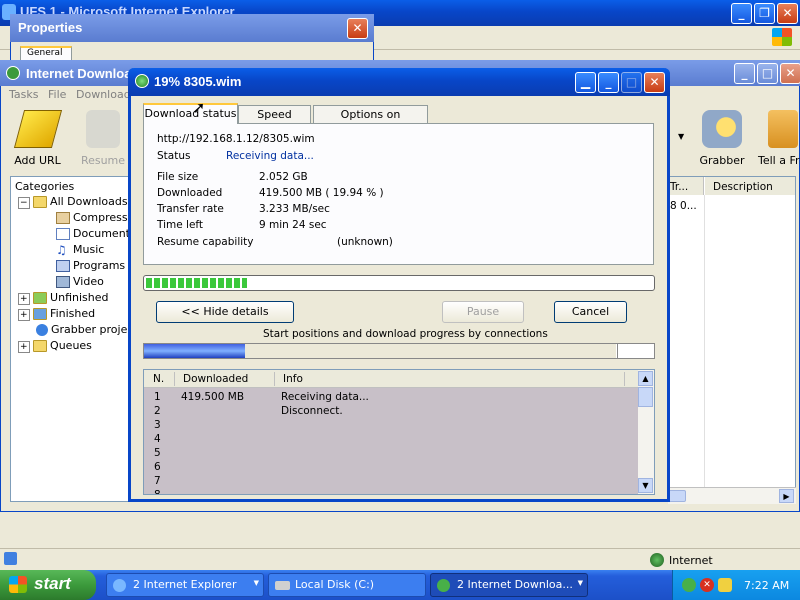 Image resolution: width=800 pixels, height=600 pixels. I want to click on drive-icon, so click(282, 585).